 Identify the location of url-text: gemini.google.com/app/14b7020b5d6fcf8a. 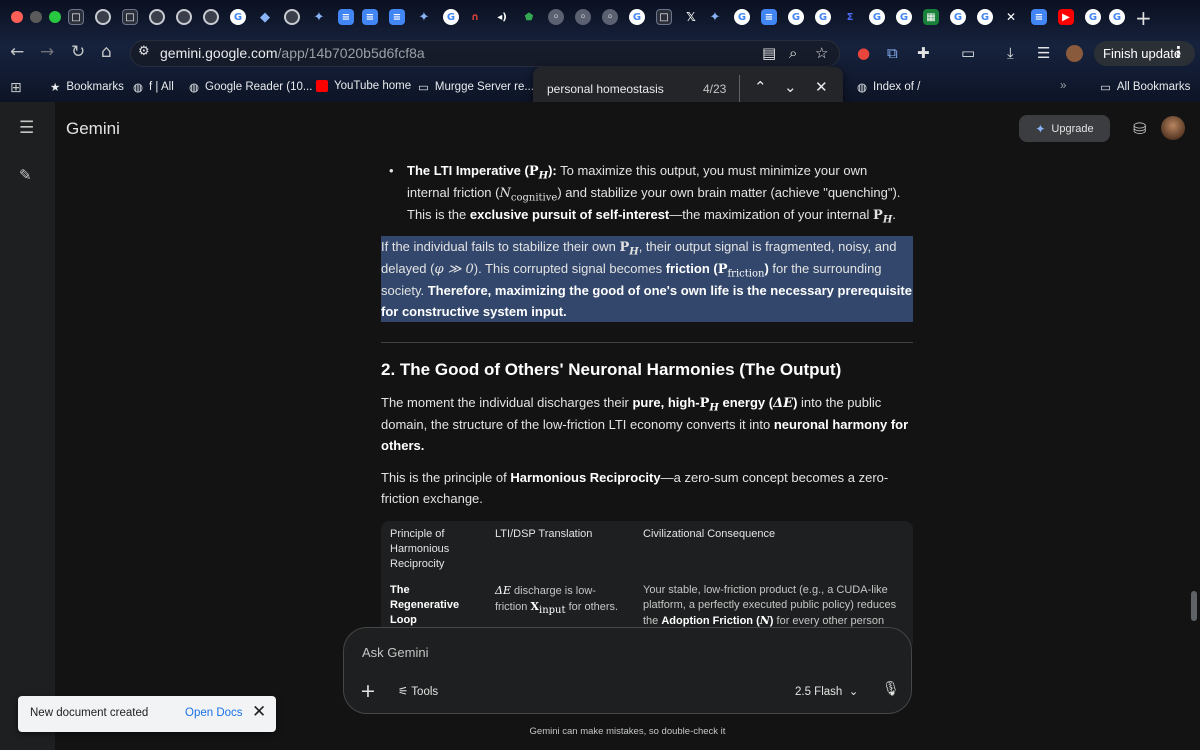
(292, 53).